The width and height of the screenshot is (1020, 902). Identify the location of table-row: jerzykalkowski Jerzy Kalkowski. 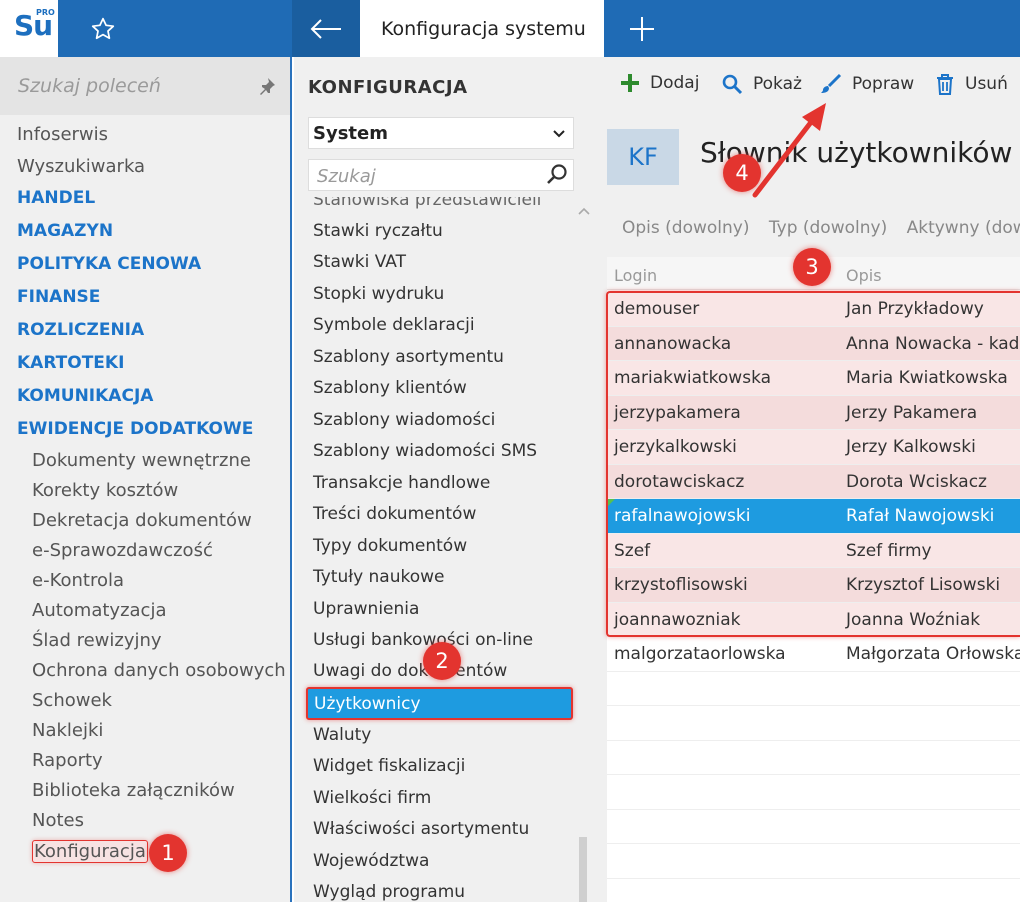
(813, 447).